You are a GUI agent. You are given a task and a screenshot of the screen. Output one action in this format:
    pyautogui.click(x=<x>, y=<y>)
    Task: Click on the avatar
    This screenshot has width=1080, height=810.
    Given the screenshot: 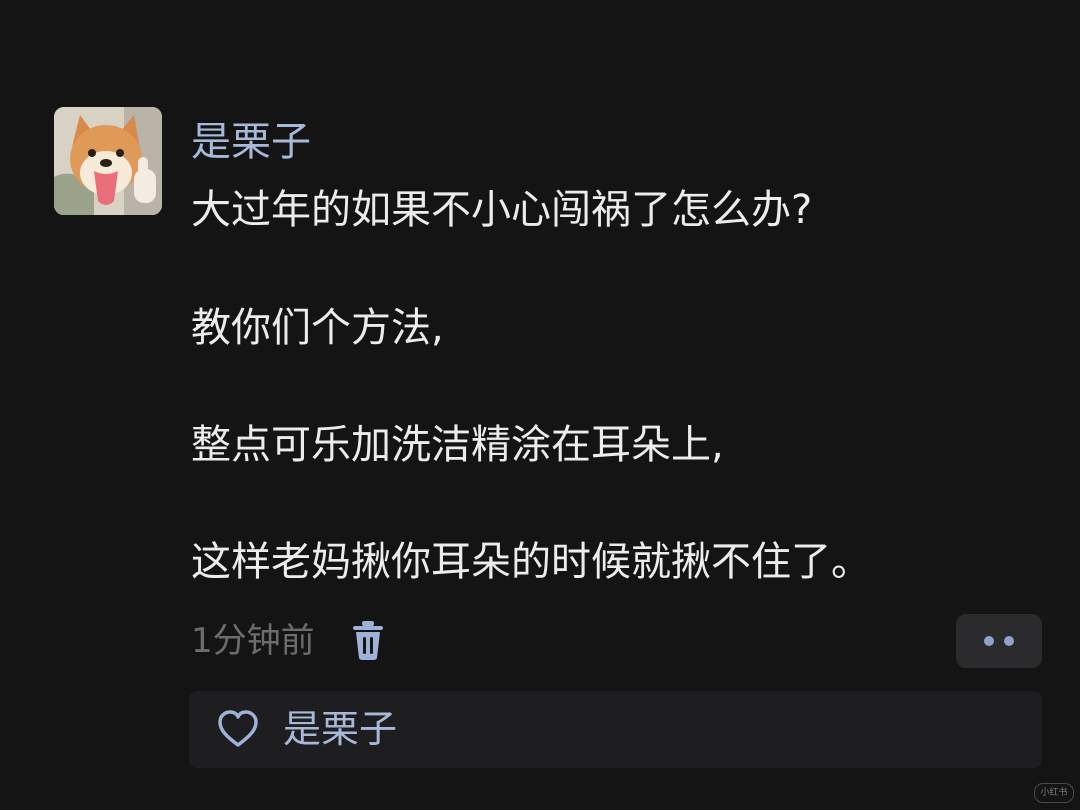 What is the action you would take?
    pyautogui.click(x=108, y=161)
    